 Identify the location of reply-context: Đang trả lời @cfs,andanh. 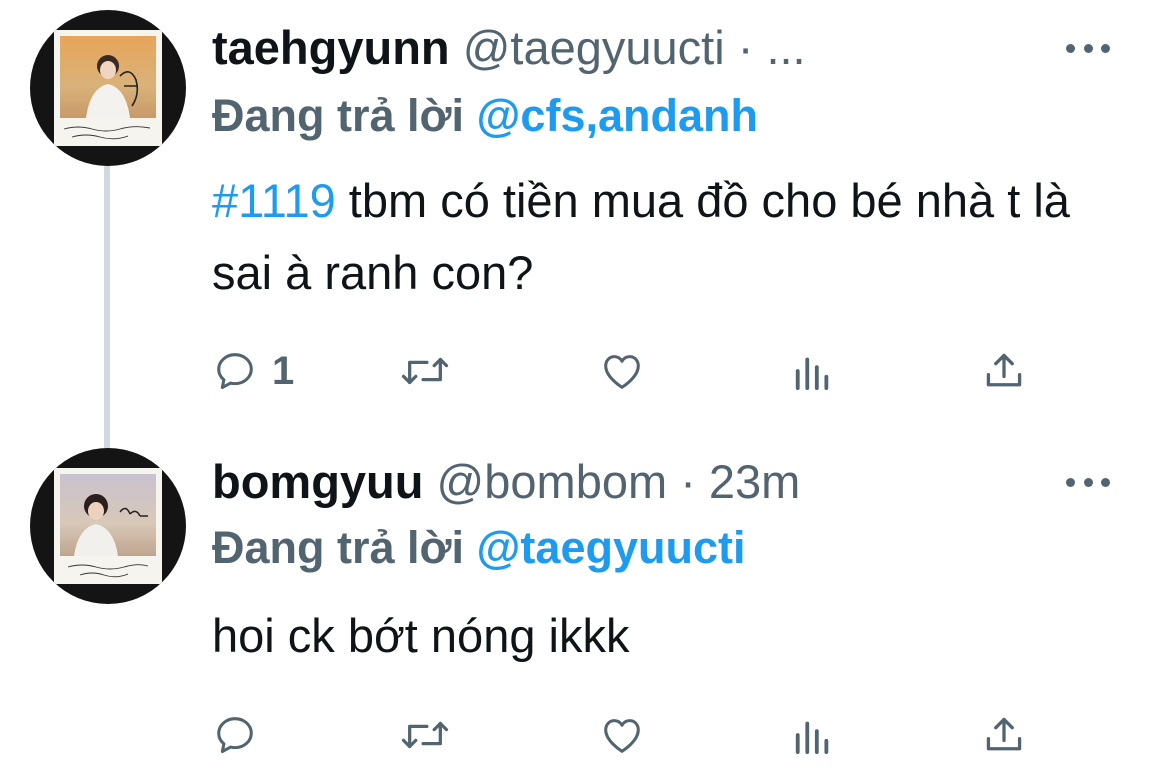
(485, 116).